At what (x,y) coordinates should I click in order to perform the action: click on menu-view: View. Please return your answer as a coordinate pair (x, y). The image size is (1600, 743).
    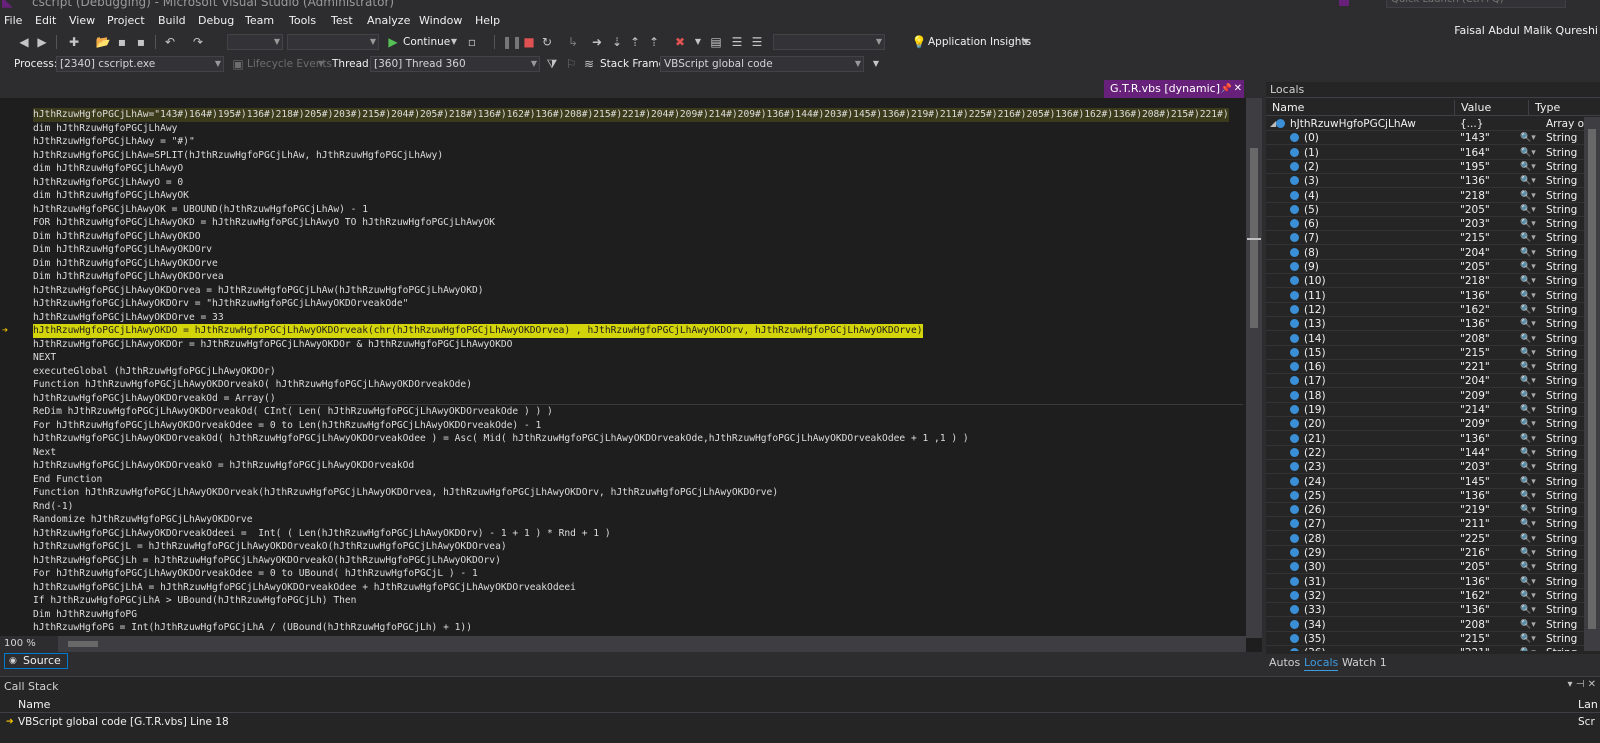
    Looking at the image, I should click on (82, 21).